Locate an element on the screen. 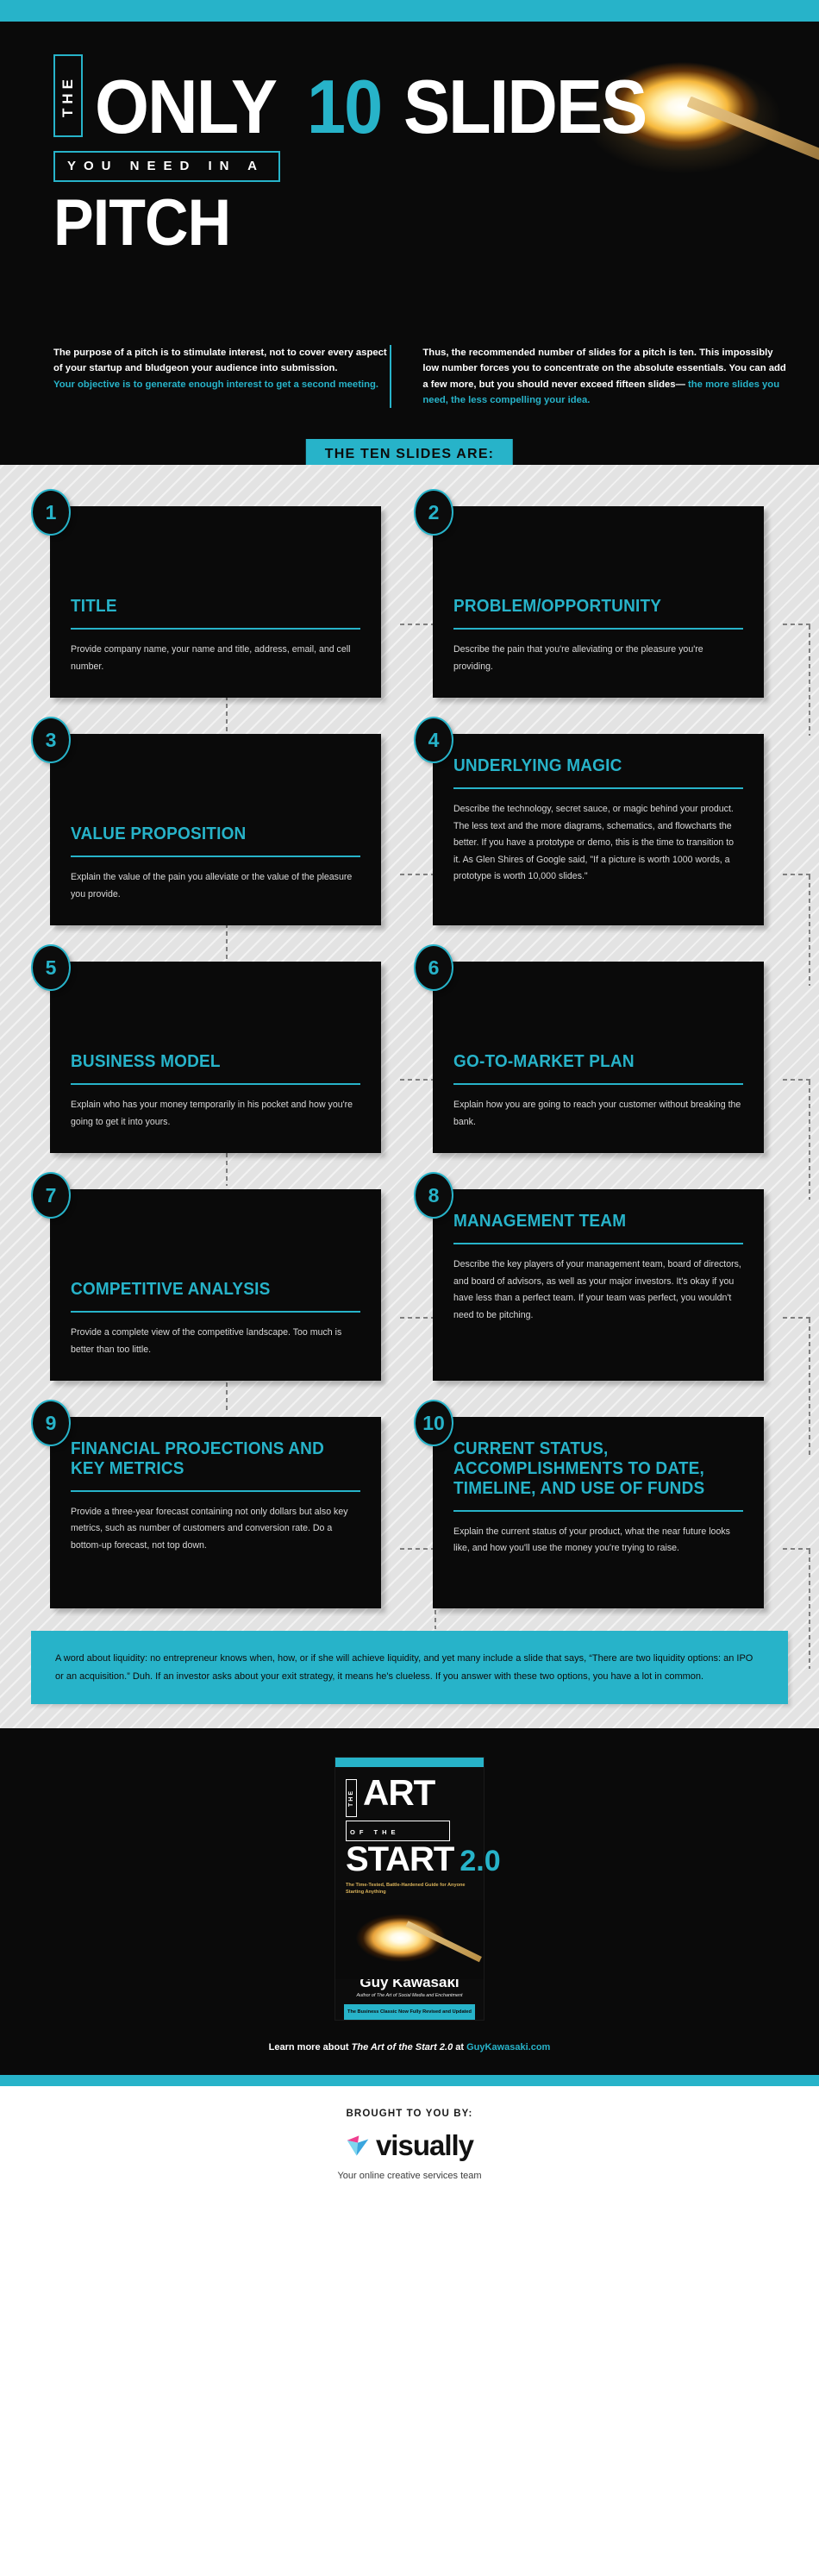 The height and width of the screenshot is (2576, 819). slide-title-5: BUSINESS MODEL is located at coordinates (146, 1062).